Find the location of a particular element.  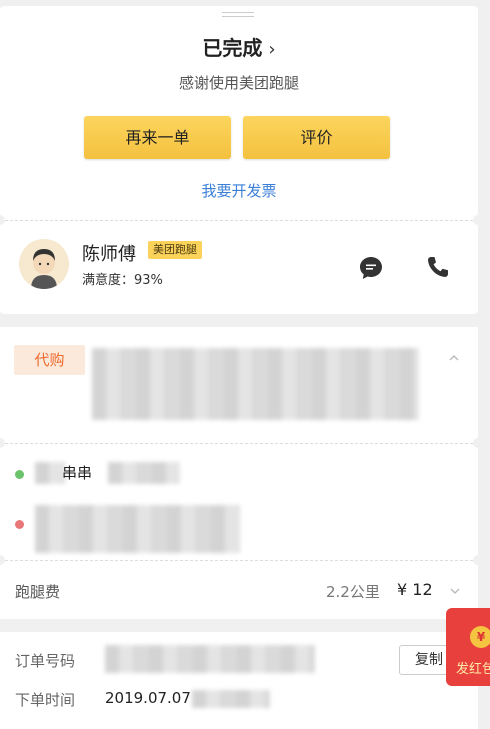

pickup-dot is located at coordinates (19, 474).